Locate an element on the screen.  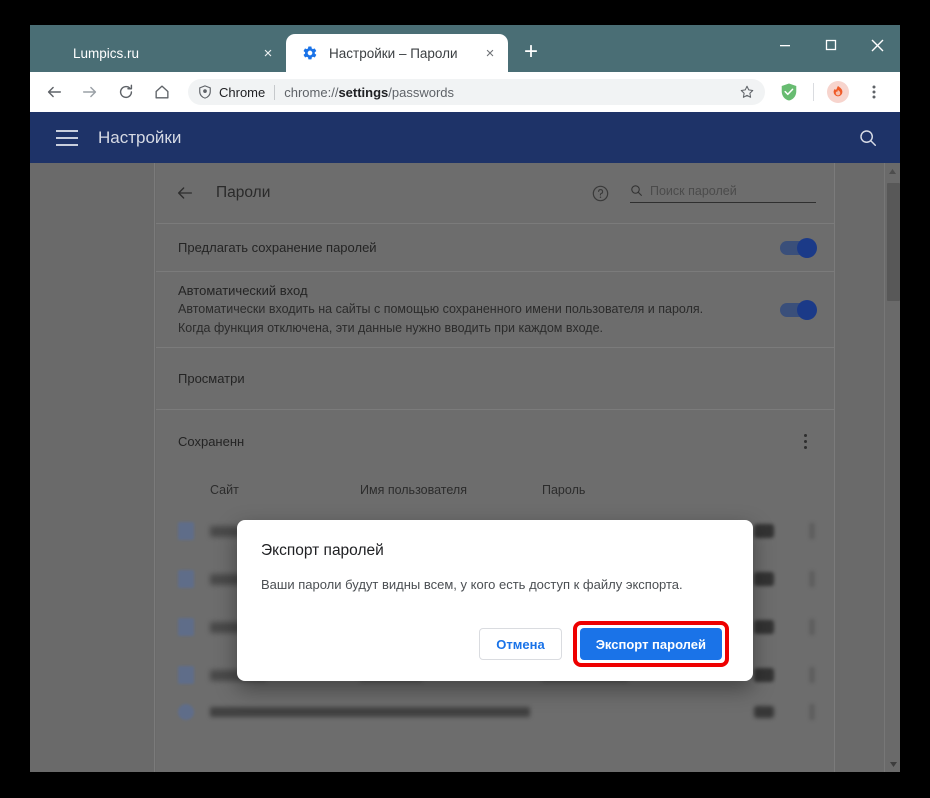
page-title: Пароли is located at coordinates (243, 192).